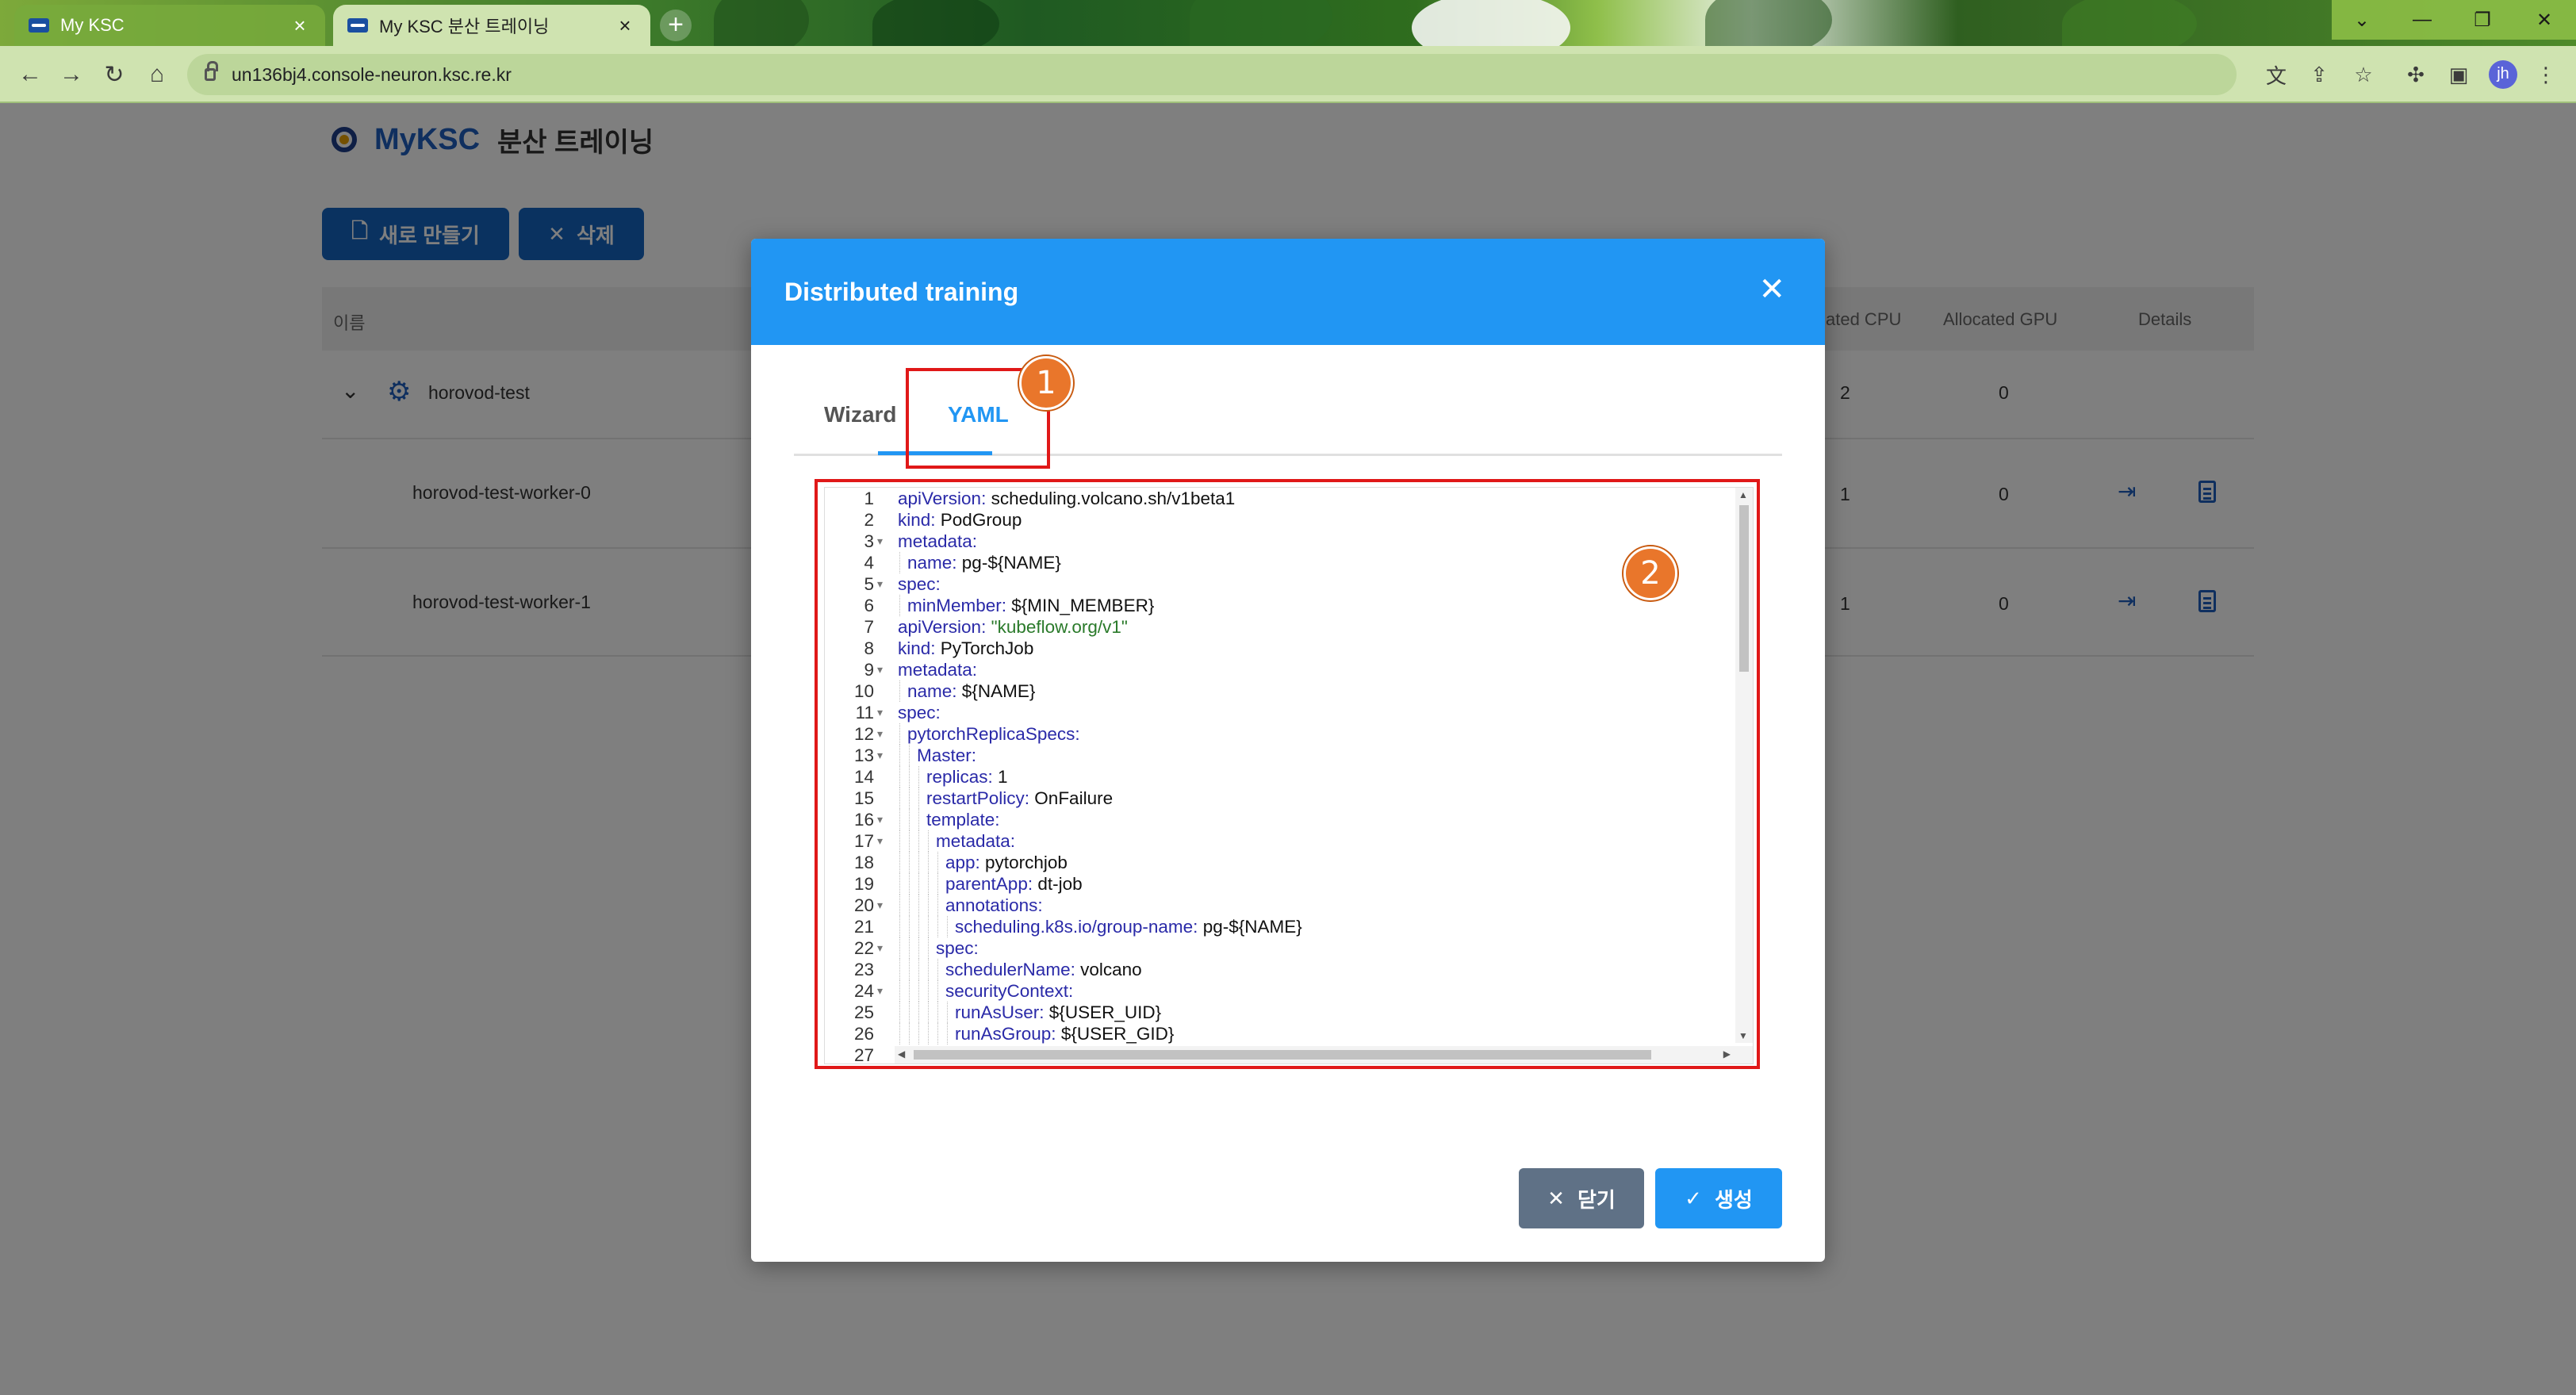 Image resolution: width=2576 pixels, height=1395 pixels. What do you see at coordinates (864, 1034) in the screenshot?
I see `line-number: 26` at bounding box center [864, 1034].